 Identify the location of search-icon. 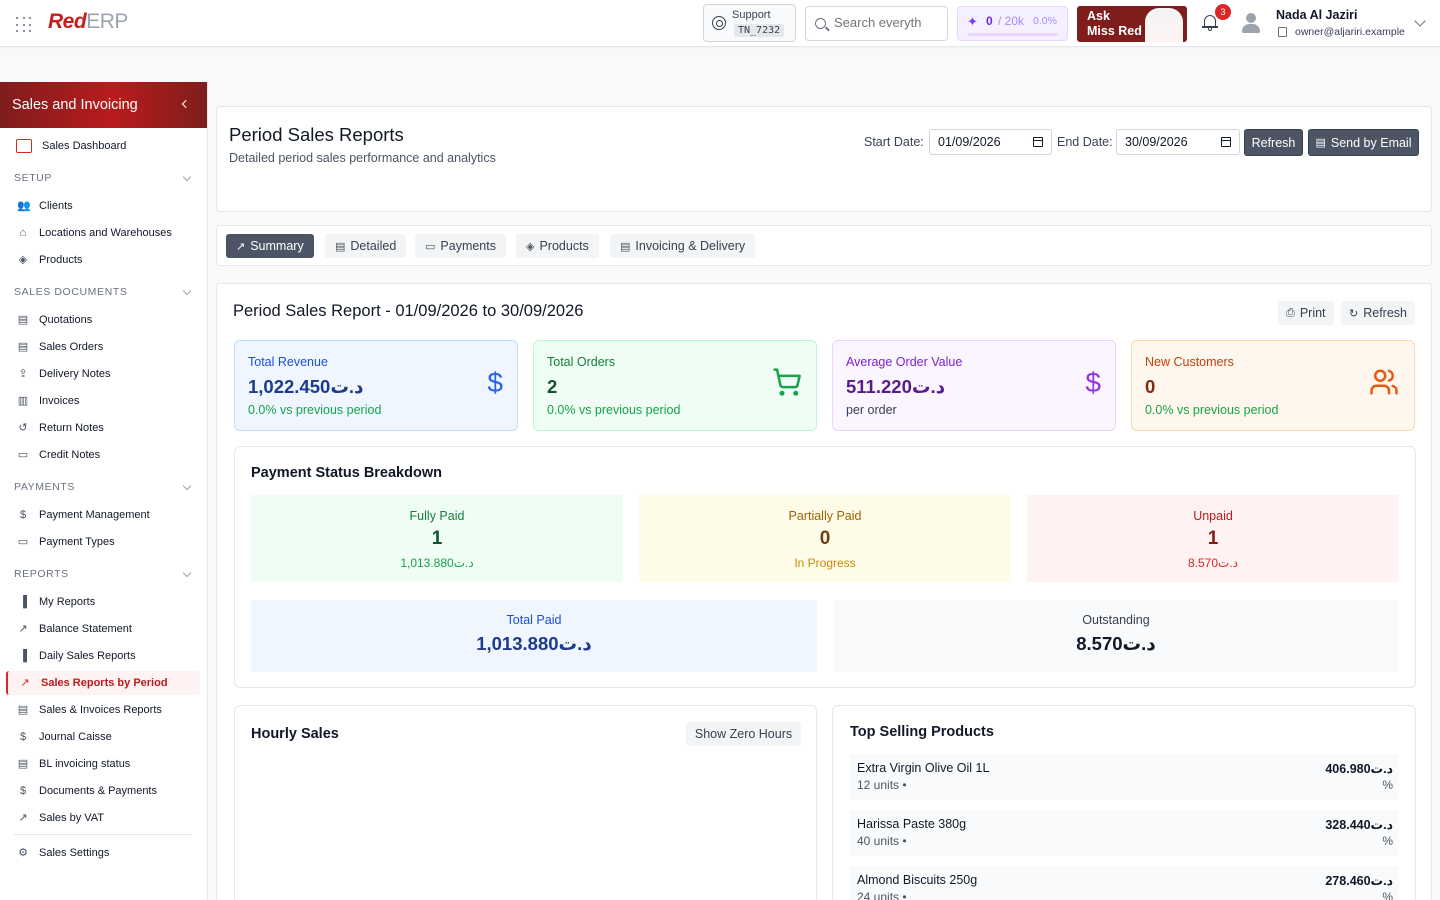
(820, 23).